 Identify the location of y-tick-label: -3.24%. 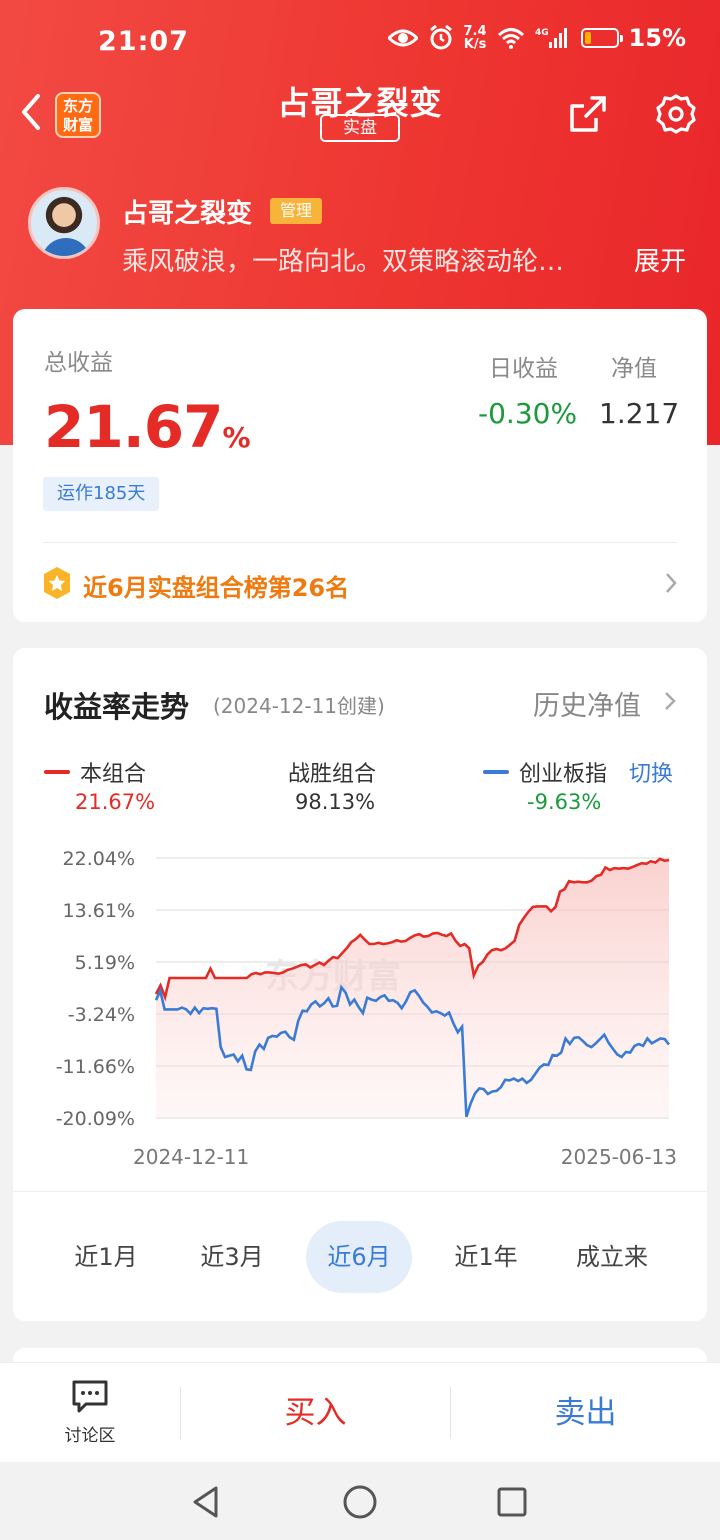
(101, 1015).